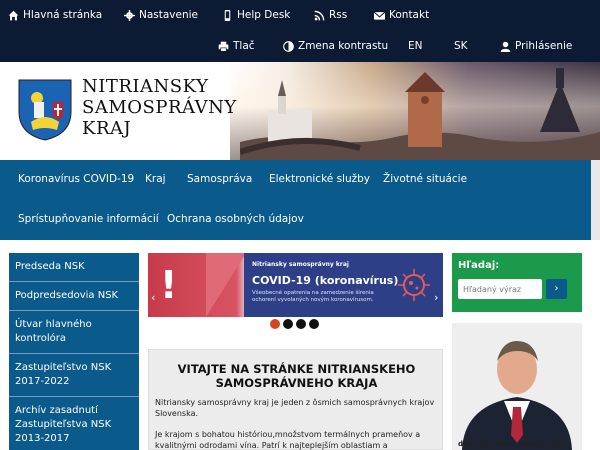  What do you see at coordinates (107, 128) in the screenshot?
I see `title-line-3: KRAJ` at bounding box center [107, 128].